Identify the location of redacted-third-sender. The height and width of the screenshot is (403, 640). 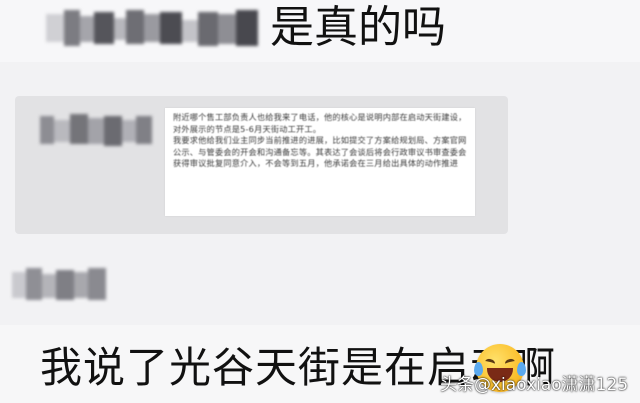
(60, 284).